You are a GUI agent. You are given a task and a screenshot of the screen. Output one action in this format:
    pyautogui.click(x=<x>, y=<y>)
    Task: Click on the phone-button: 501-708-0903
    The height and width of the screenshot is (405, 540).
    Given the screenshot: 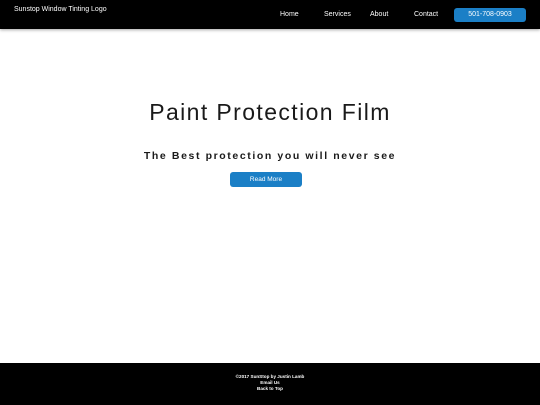 What is the action you would take?
    pyautogui.click(x=490, y=15)
    